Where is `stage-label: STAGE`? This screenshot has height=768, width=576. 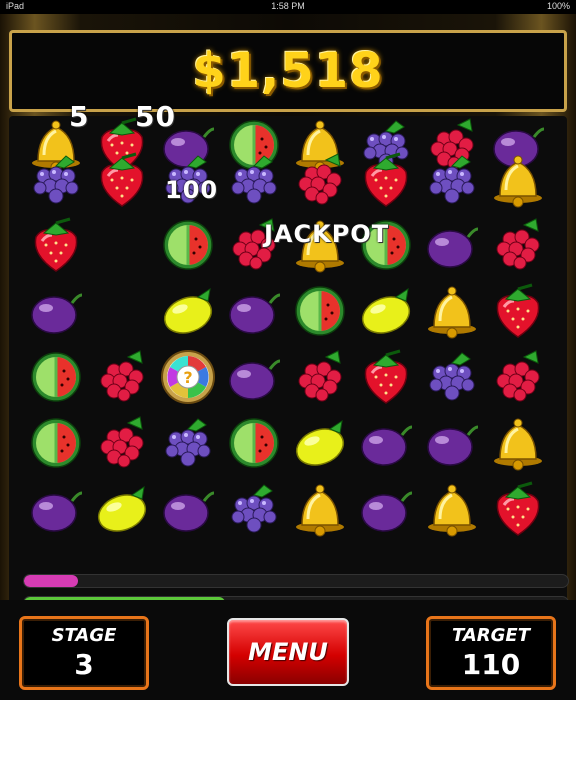
stage-label: STAGE is located at coordinates (84, 635).